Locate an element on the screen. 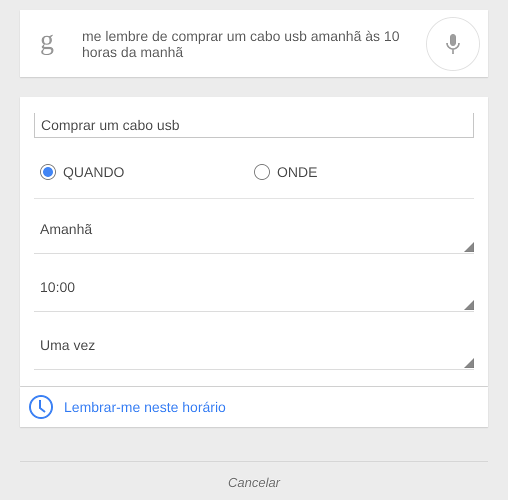 The image size is (508, 500). dropdown-field: Amanhã is located at coordinates (254, 227).